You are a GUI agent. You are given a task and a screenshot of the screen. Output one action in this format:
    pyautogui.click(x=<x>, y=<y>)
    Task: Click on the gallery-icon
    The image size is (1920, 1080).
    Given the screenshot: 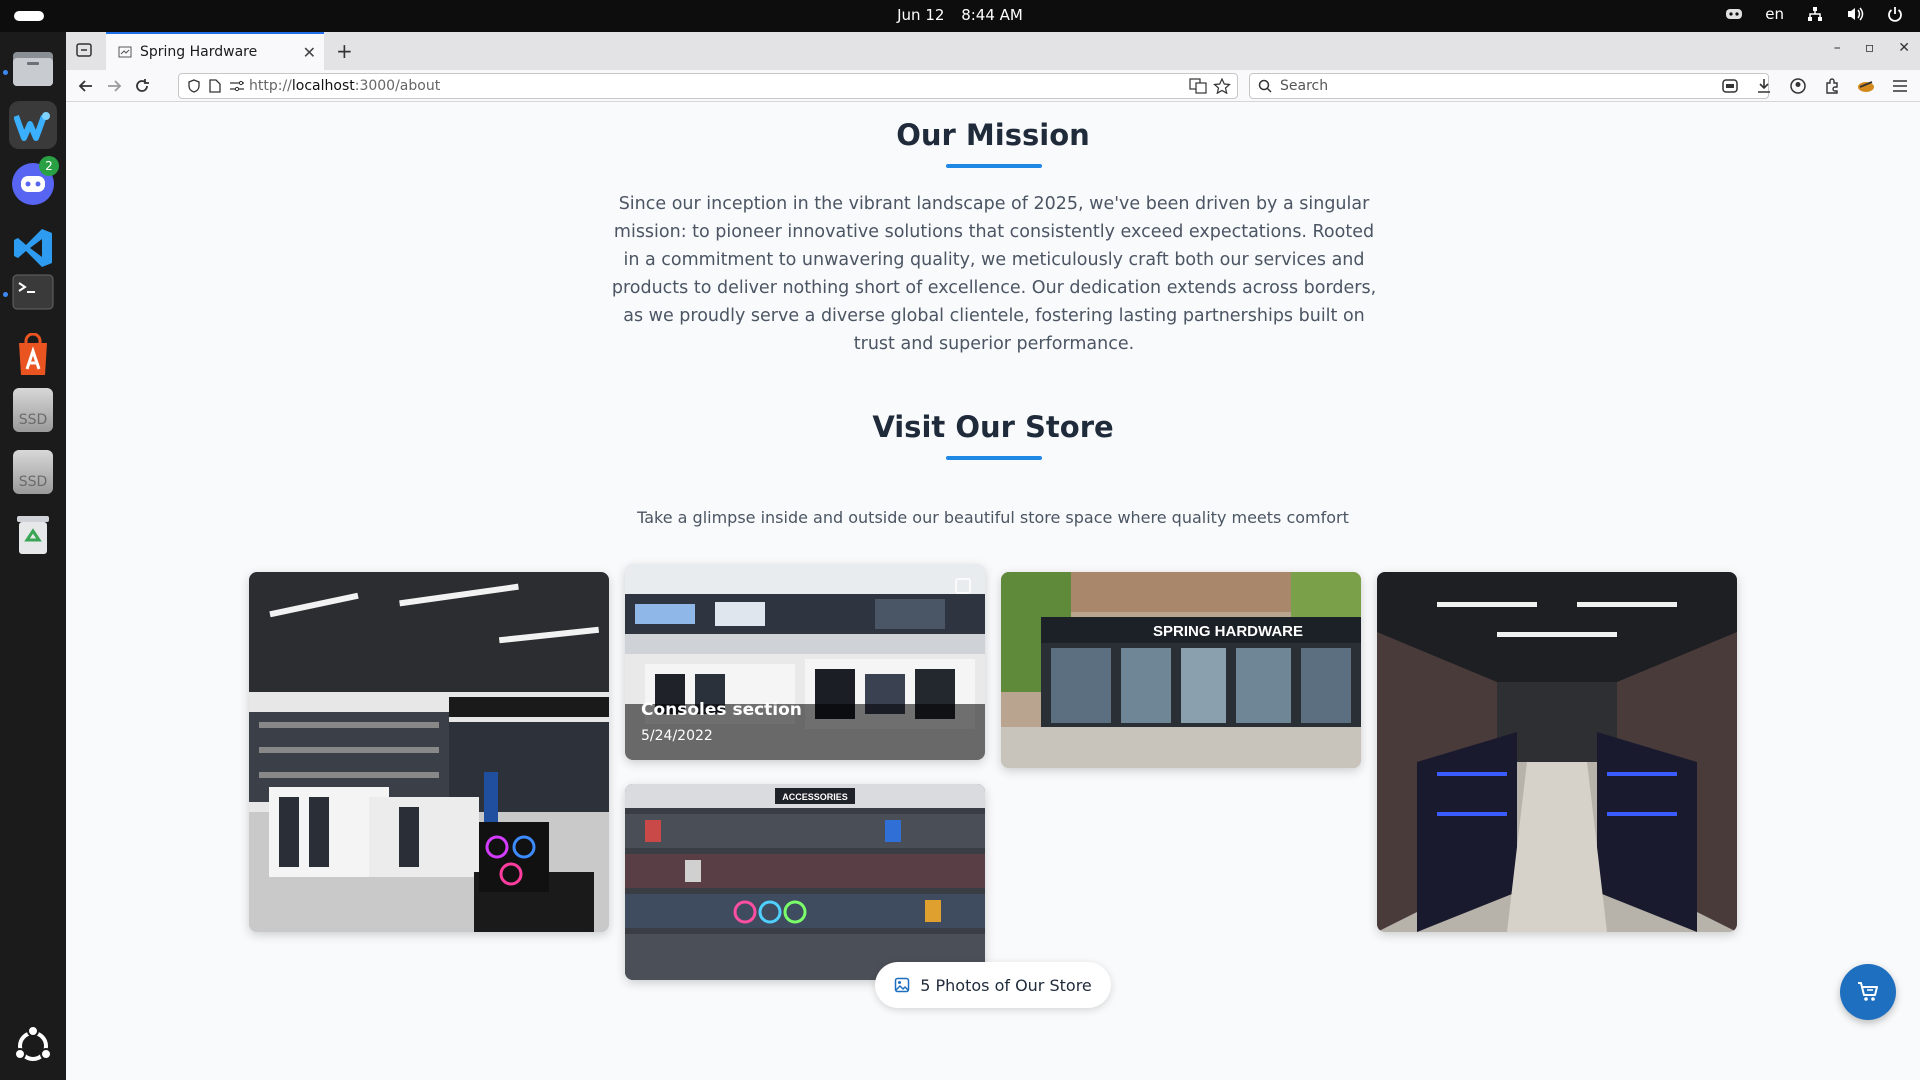 What is the action you would take?
    pyautogui.click(x=902, y=985)
    